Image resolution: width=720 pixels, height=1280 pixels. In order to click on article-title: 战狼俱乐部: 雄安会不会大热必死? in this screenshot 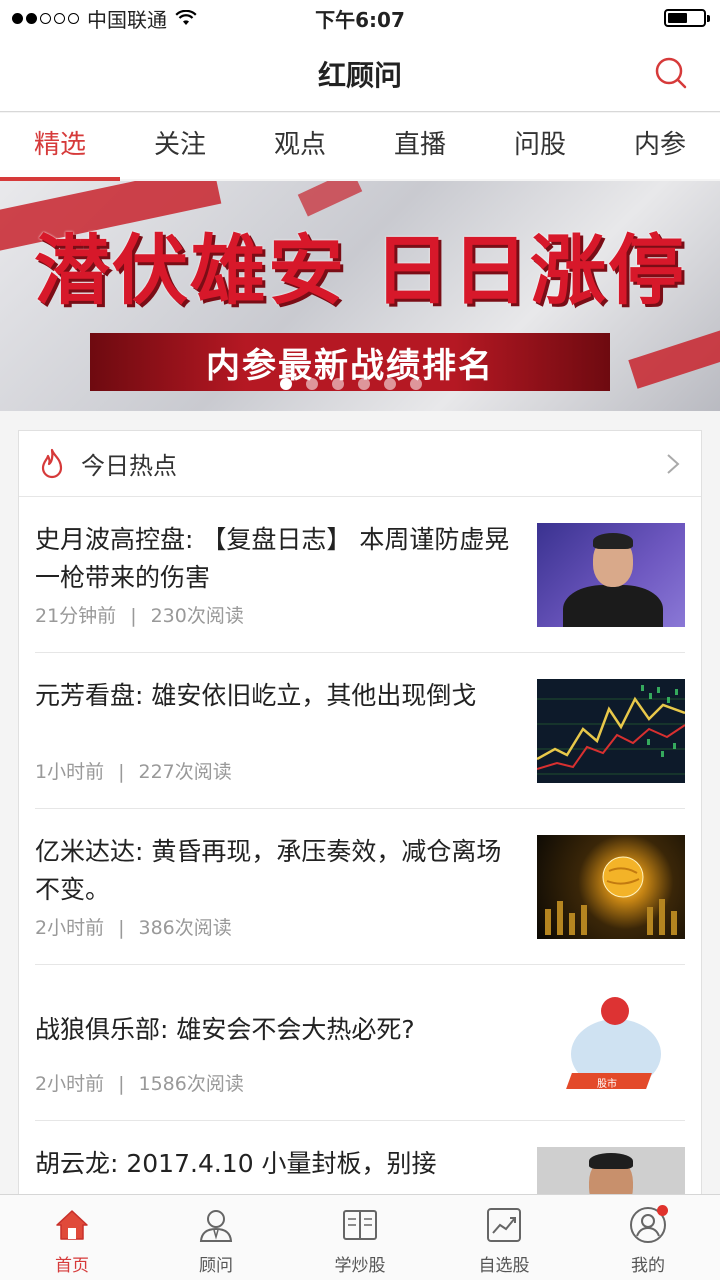, I will do `click(225, 1029)`.